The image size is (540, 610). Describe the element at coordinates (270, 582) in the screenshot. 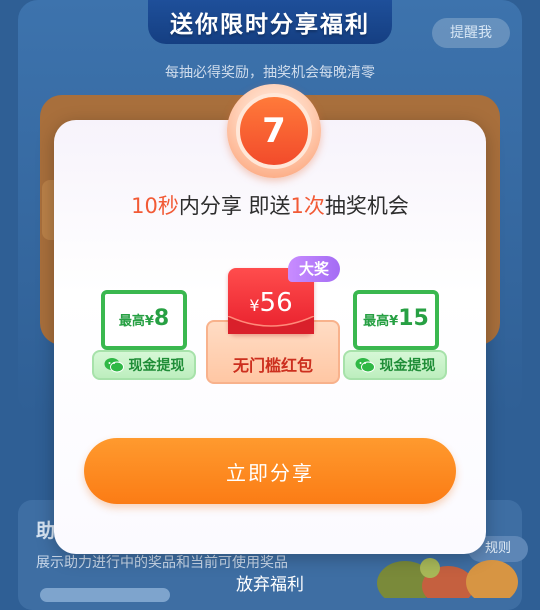

I see `abandon-reward-link: 放弃福利` at that location.